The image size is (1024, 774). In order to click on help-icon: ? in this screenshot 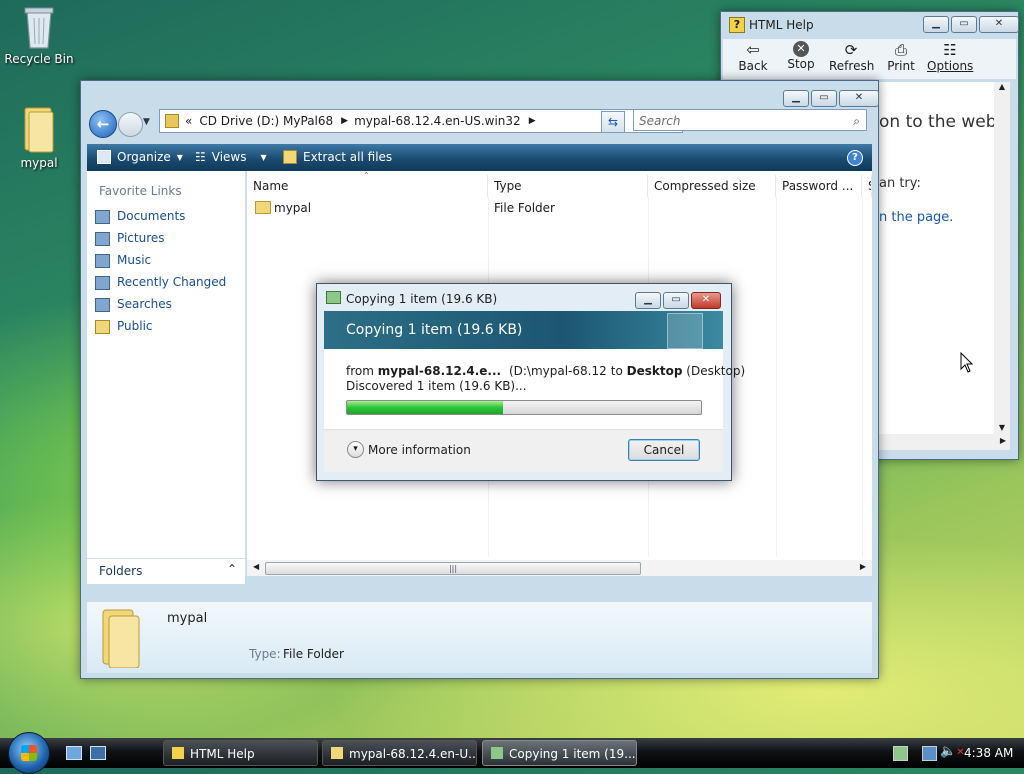, I will do `click(855, 158)`.